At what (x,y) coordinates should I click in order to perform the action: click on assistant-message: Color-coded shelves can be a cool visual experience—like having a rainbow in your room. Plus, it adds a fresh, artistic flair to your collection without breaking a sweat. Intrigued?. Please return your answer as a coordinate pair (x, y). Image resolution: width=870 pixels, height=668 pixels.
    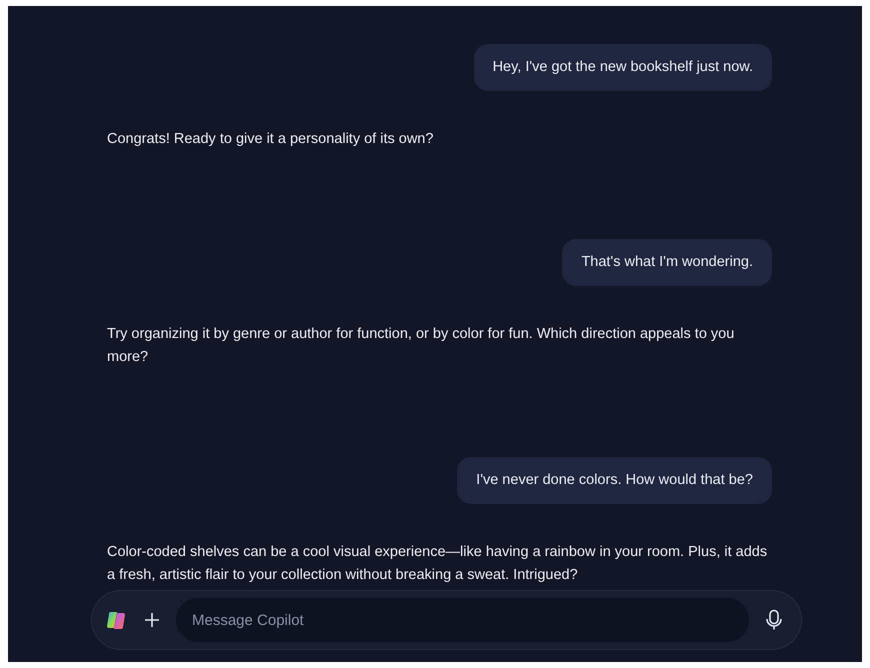
    Looking at the image, I should click on (437, 564).